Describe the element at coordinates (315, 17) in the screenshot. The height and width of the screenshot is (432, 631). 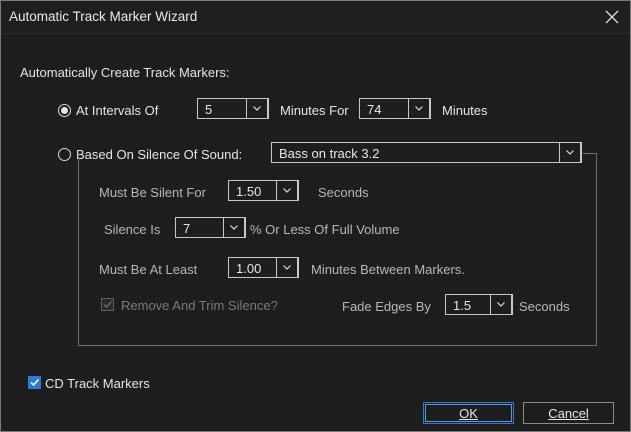
I see `title-bar: Automatic Track Marker Wizard` at that location.